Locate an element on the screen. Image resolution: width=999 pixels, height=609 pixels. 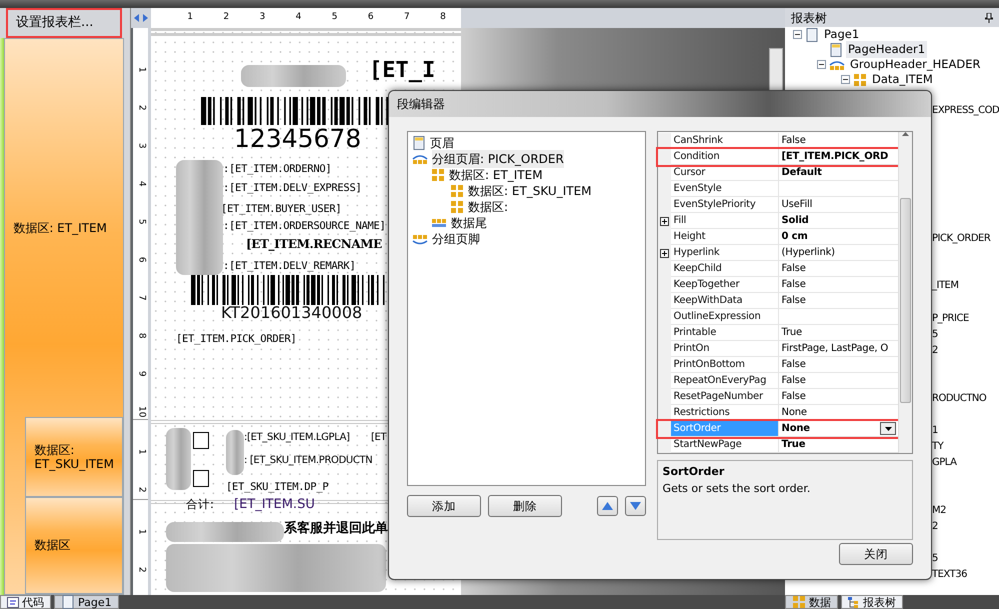
tab-label: Page1 is located at coordinates (95, 602).